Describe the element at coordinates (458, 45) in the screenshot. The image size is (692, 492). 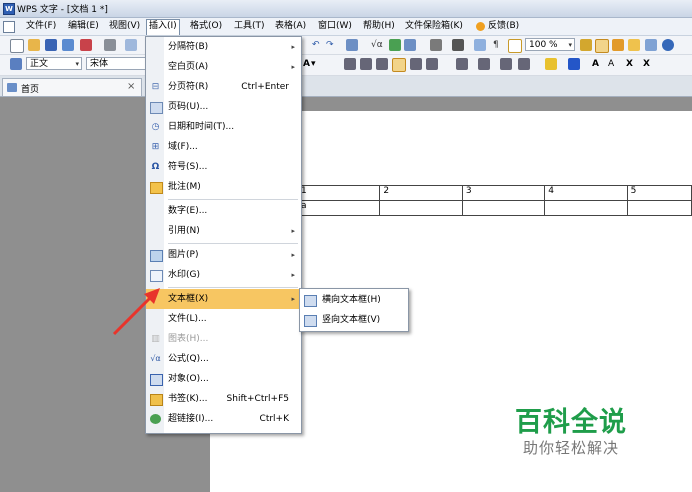
I see `text-direction-icon` at that location.